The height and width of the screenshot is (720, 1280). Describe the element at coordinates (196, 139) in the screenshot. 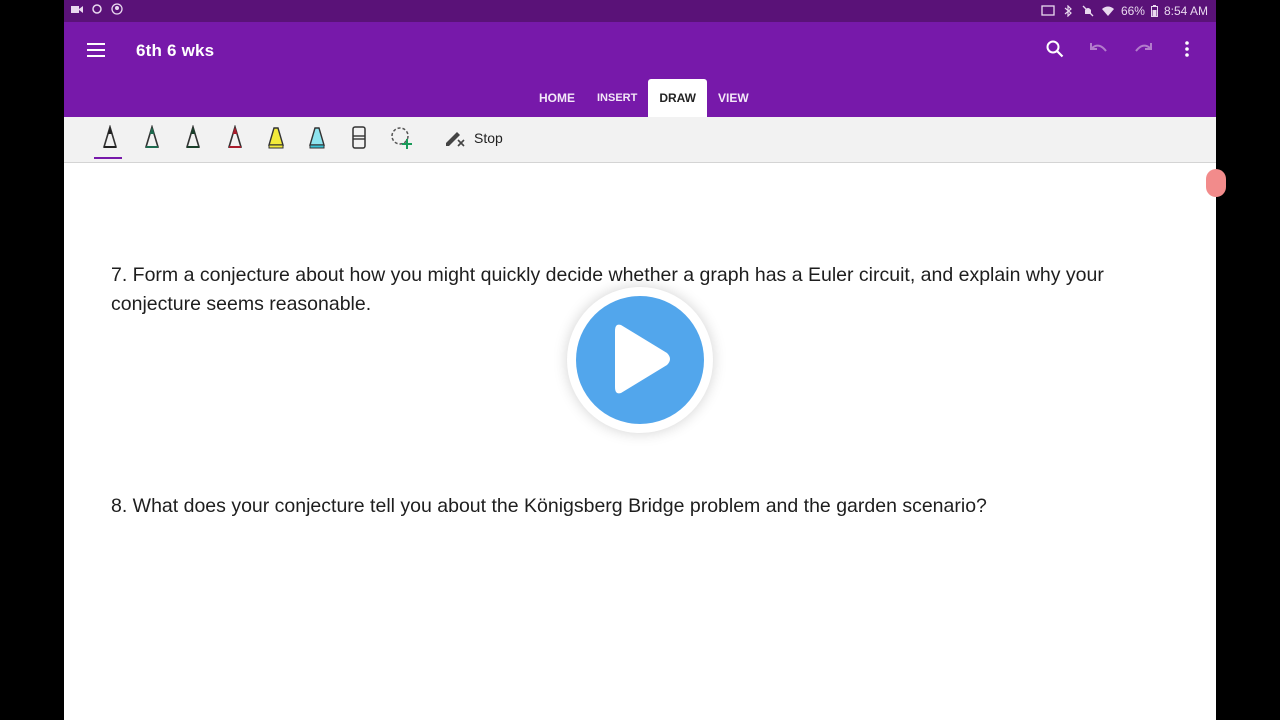

I see `pen-dark-green-icon` at that location.